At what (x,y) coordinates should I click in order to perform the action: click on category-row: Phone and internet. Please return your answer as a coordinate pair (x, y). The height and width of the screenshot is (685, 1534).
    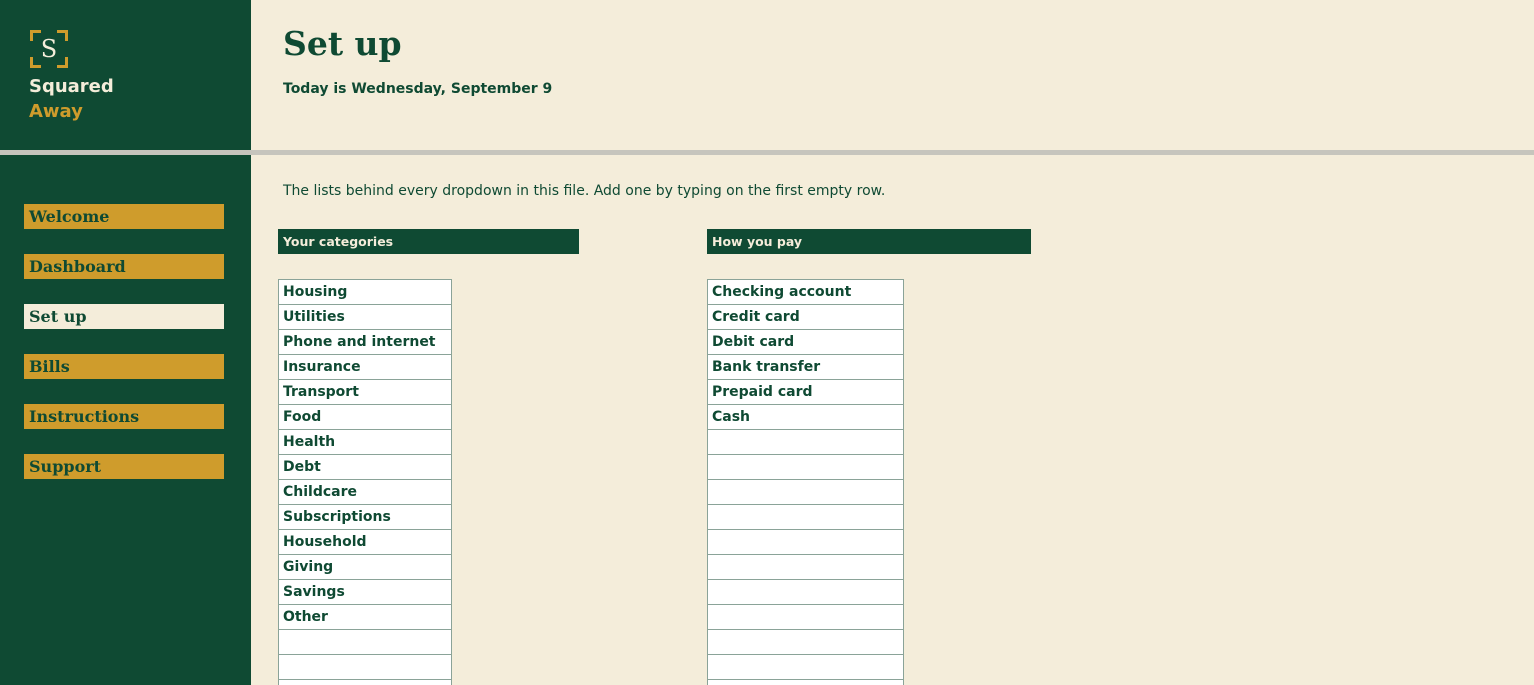
    Looking at the image, I should click on (365, 342).